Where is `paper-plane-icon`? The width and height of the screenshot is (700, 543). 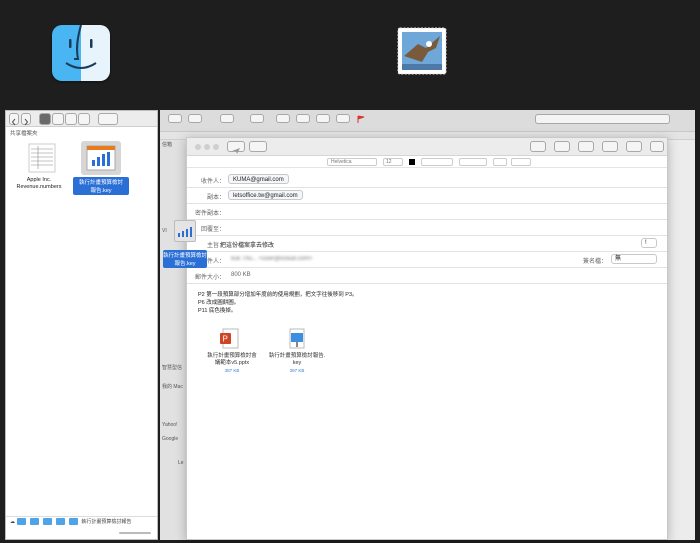
paper-plane-icon is located at coordinates (236, 151).